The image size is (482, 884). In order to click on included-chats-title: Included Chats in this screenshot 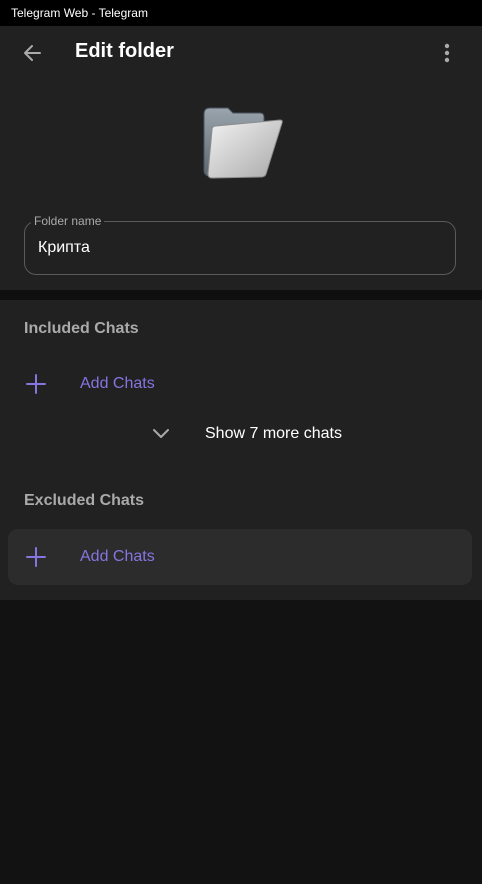, I will do `click(81, 328)`.